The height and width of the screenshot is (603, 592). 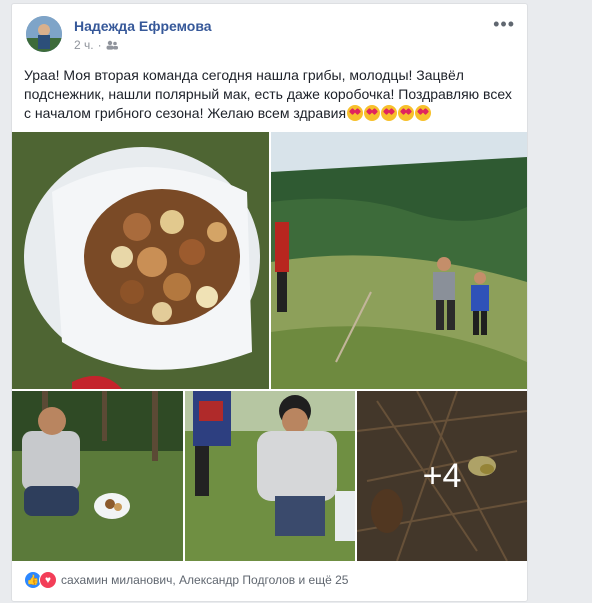 I want to click on photo-snowdrop-more: +4, so click(x=442, y=476).